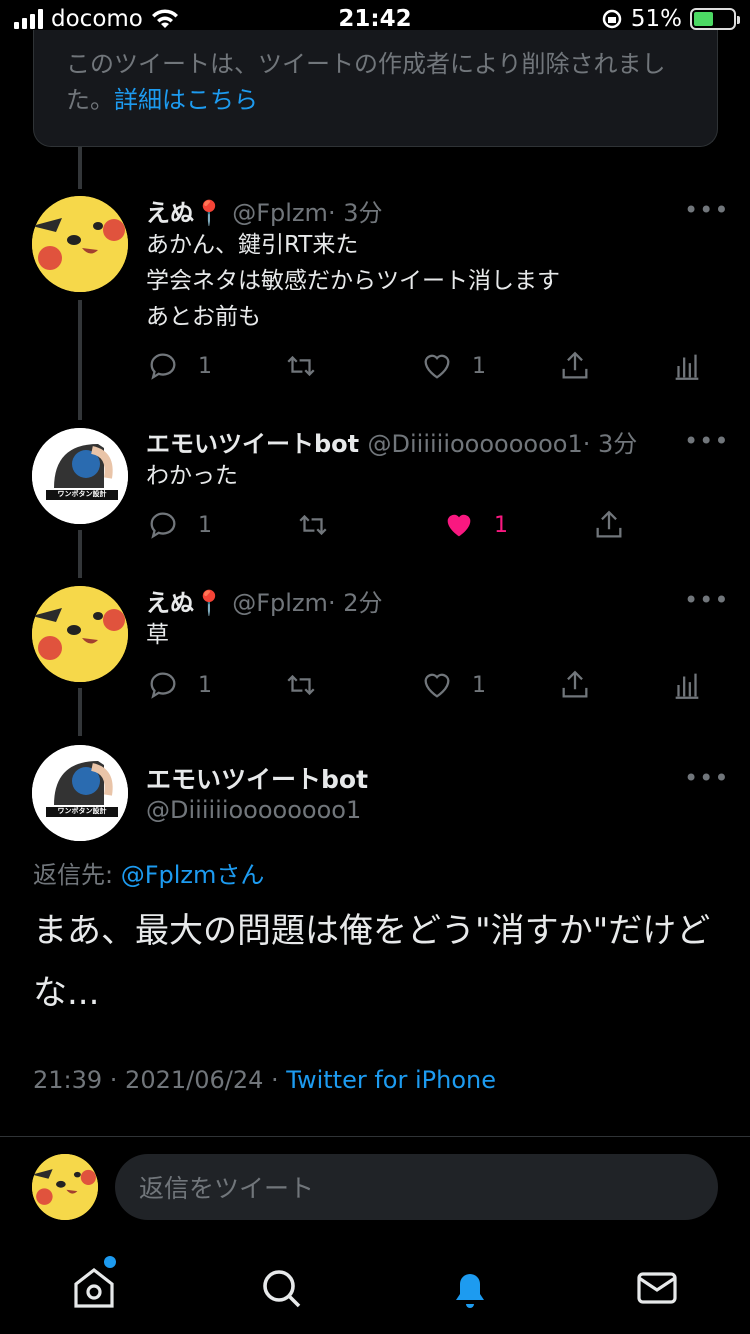  What do you see at coordinates (612, 19) in the screenshot?
I see `rotation-lock-icon` at bounding box center [612, 19].